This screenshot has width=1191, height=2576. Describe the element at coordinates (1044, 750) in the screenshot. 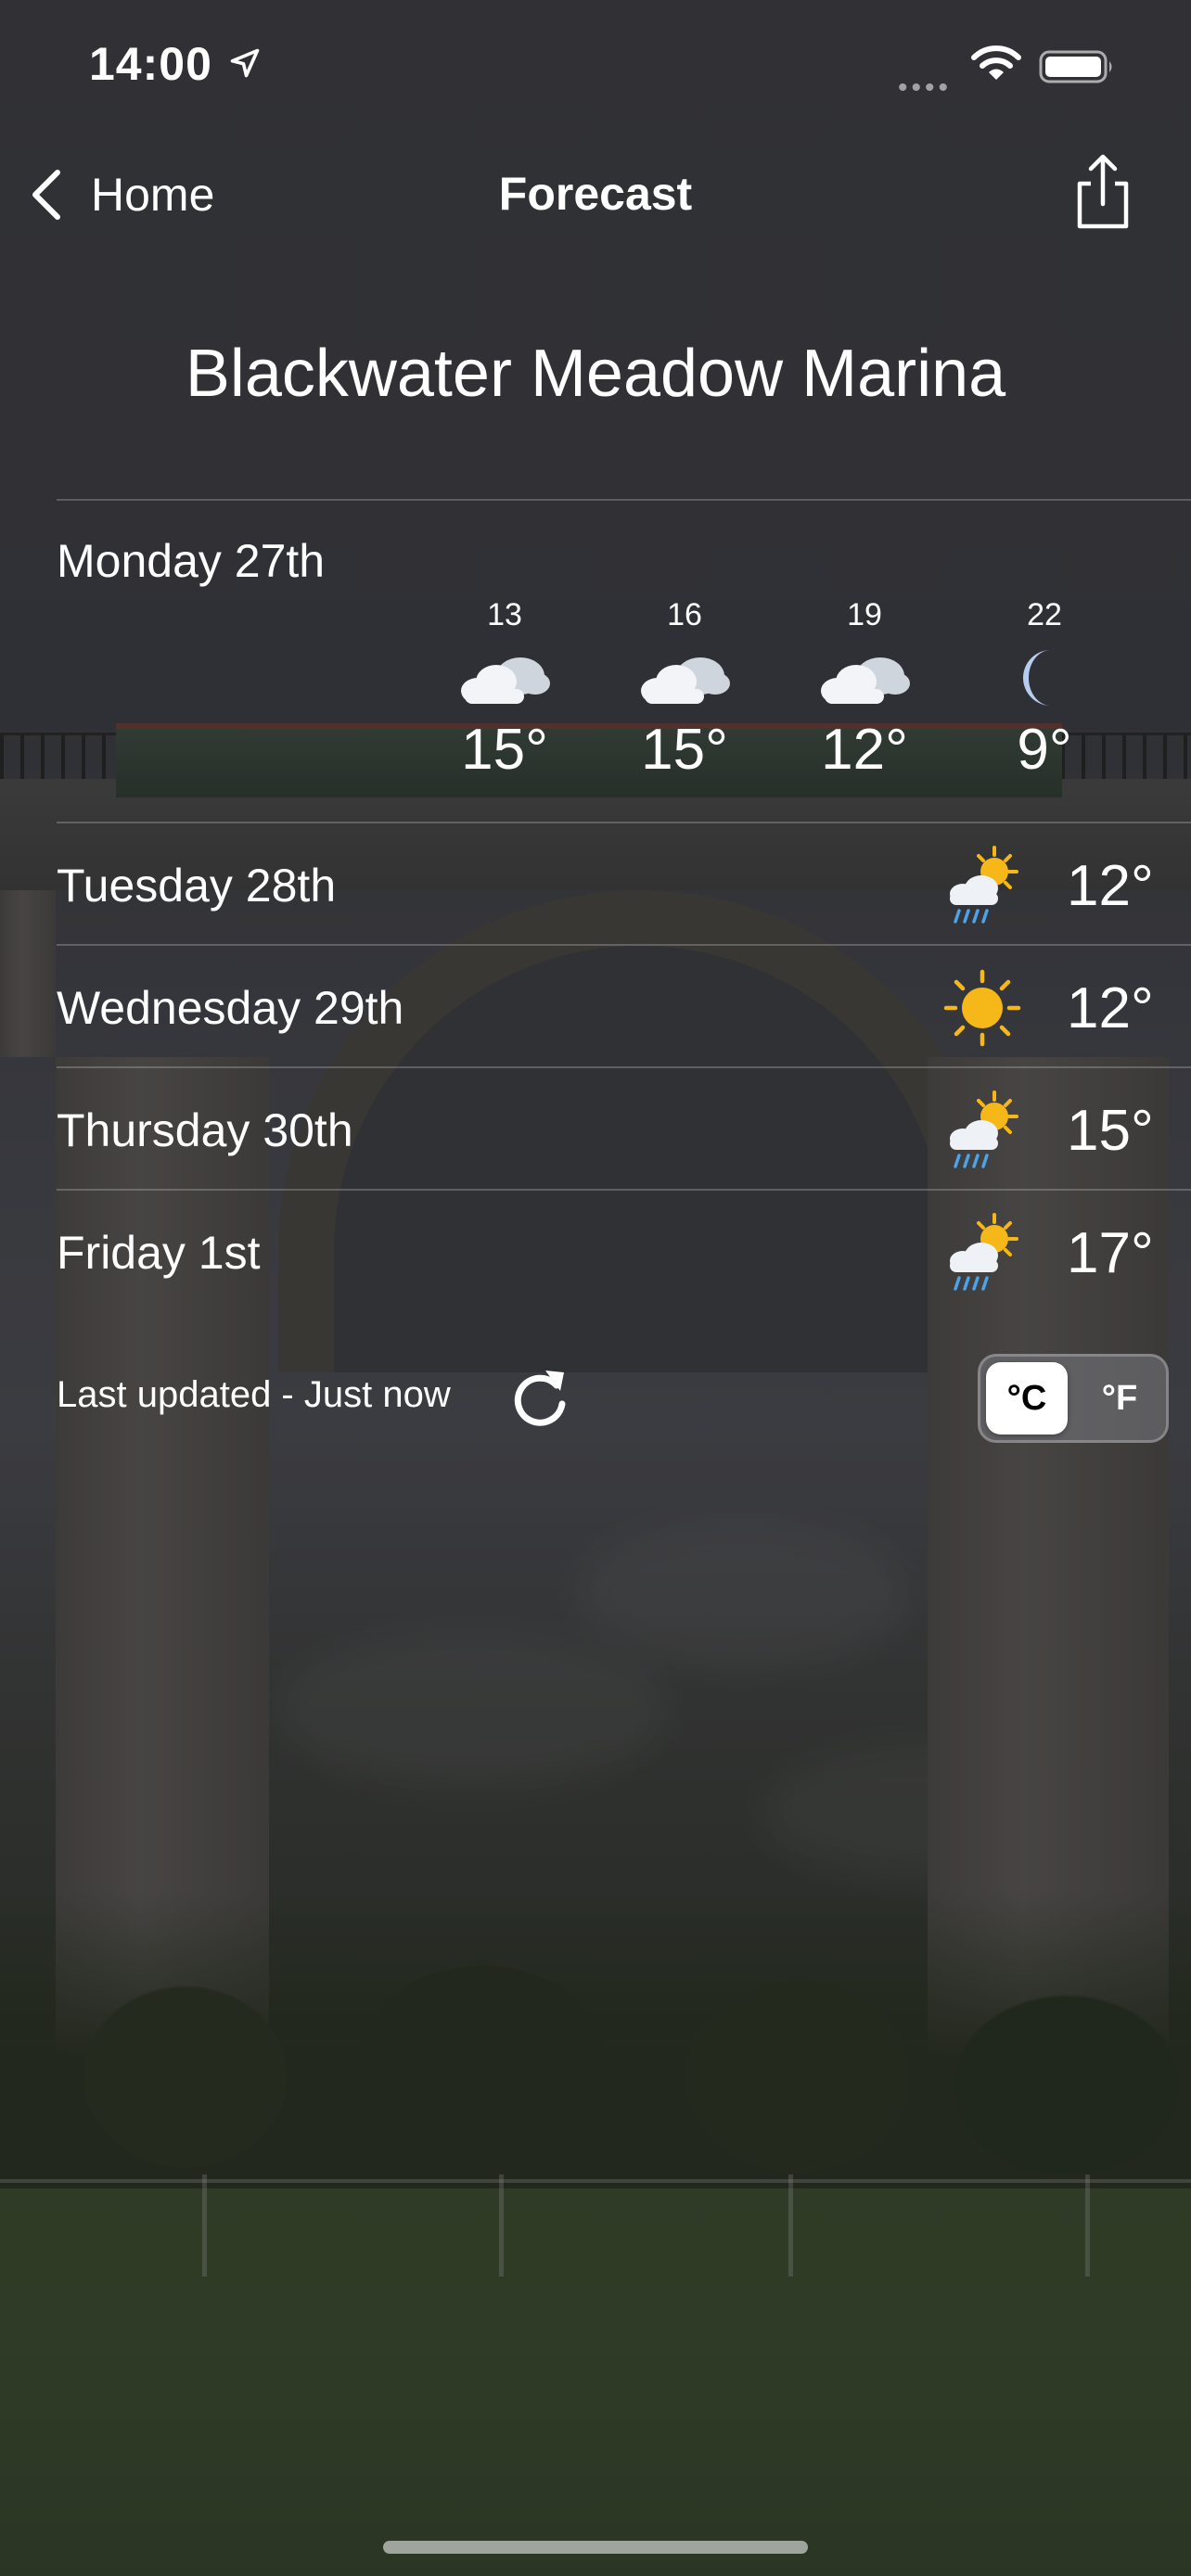

I see `hourly-temperature: 9°` at that location.